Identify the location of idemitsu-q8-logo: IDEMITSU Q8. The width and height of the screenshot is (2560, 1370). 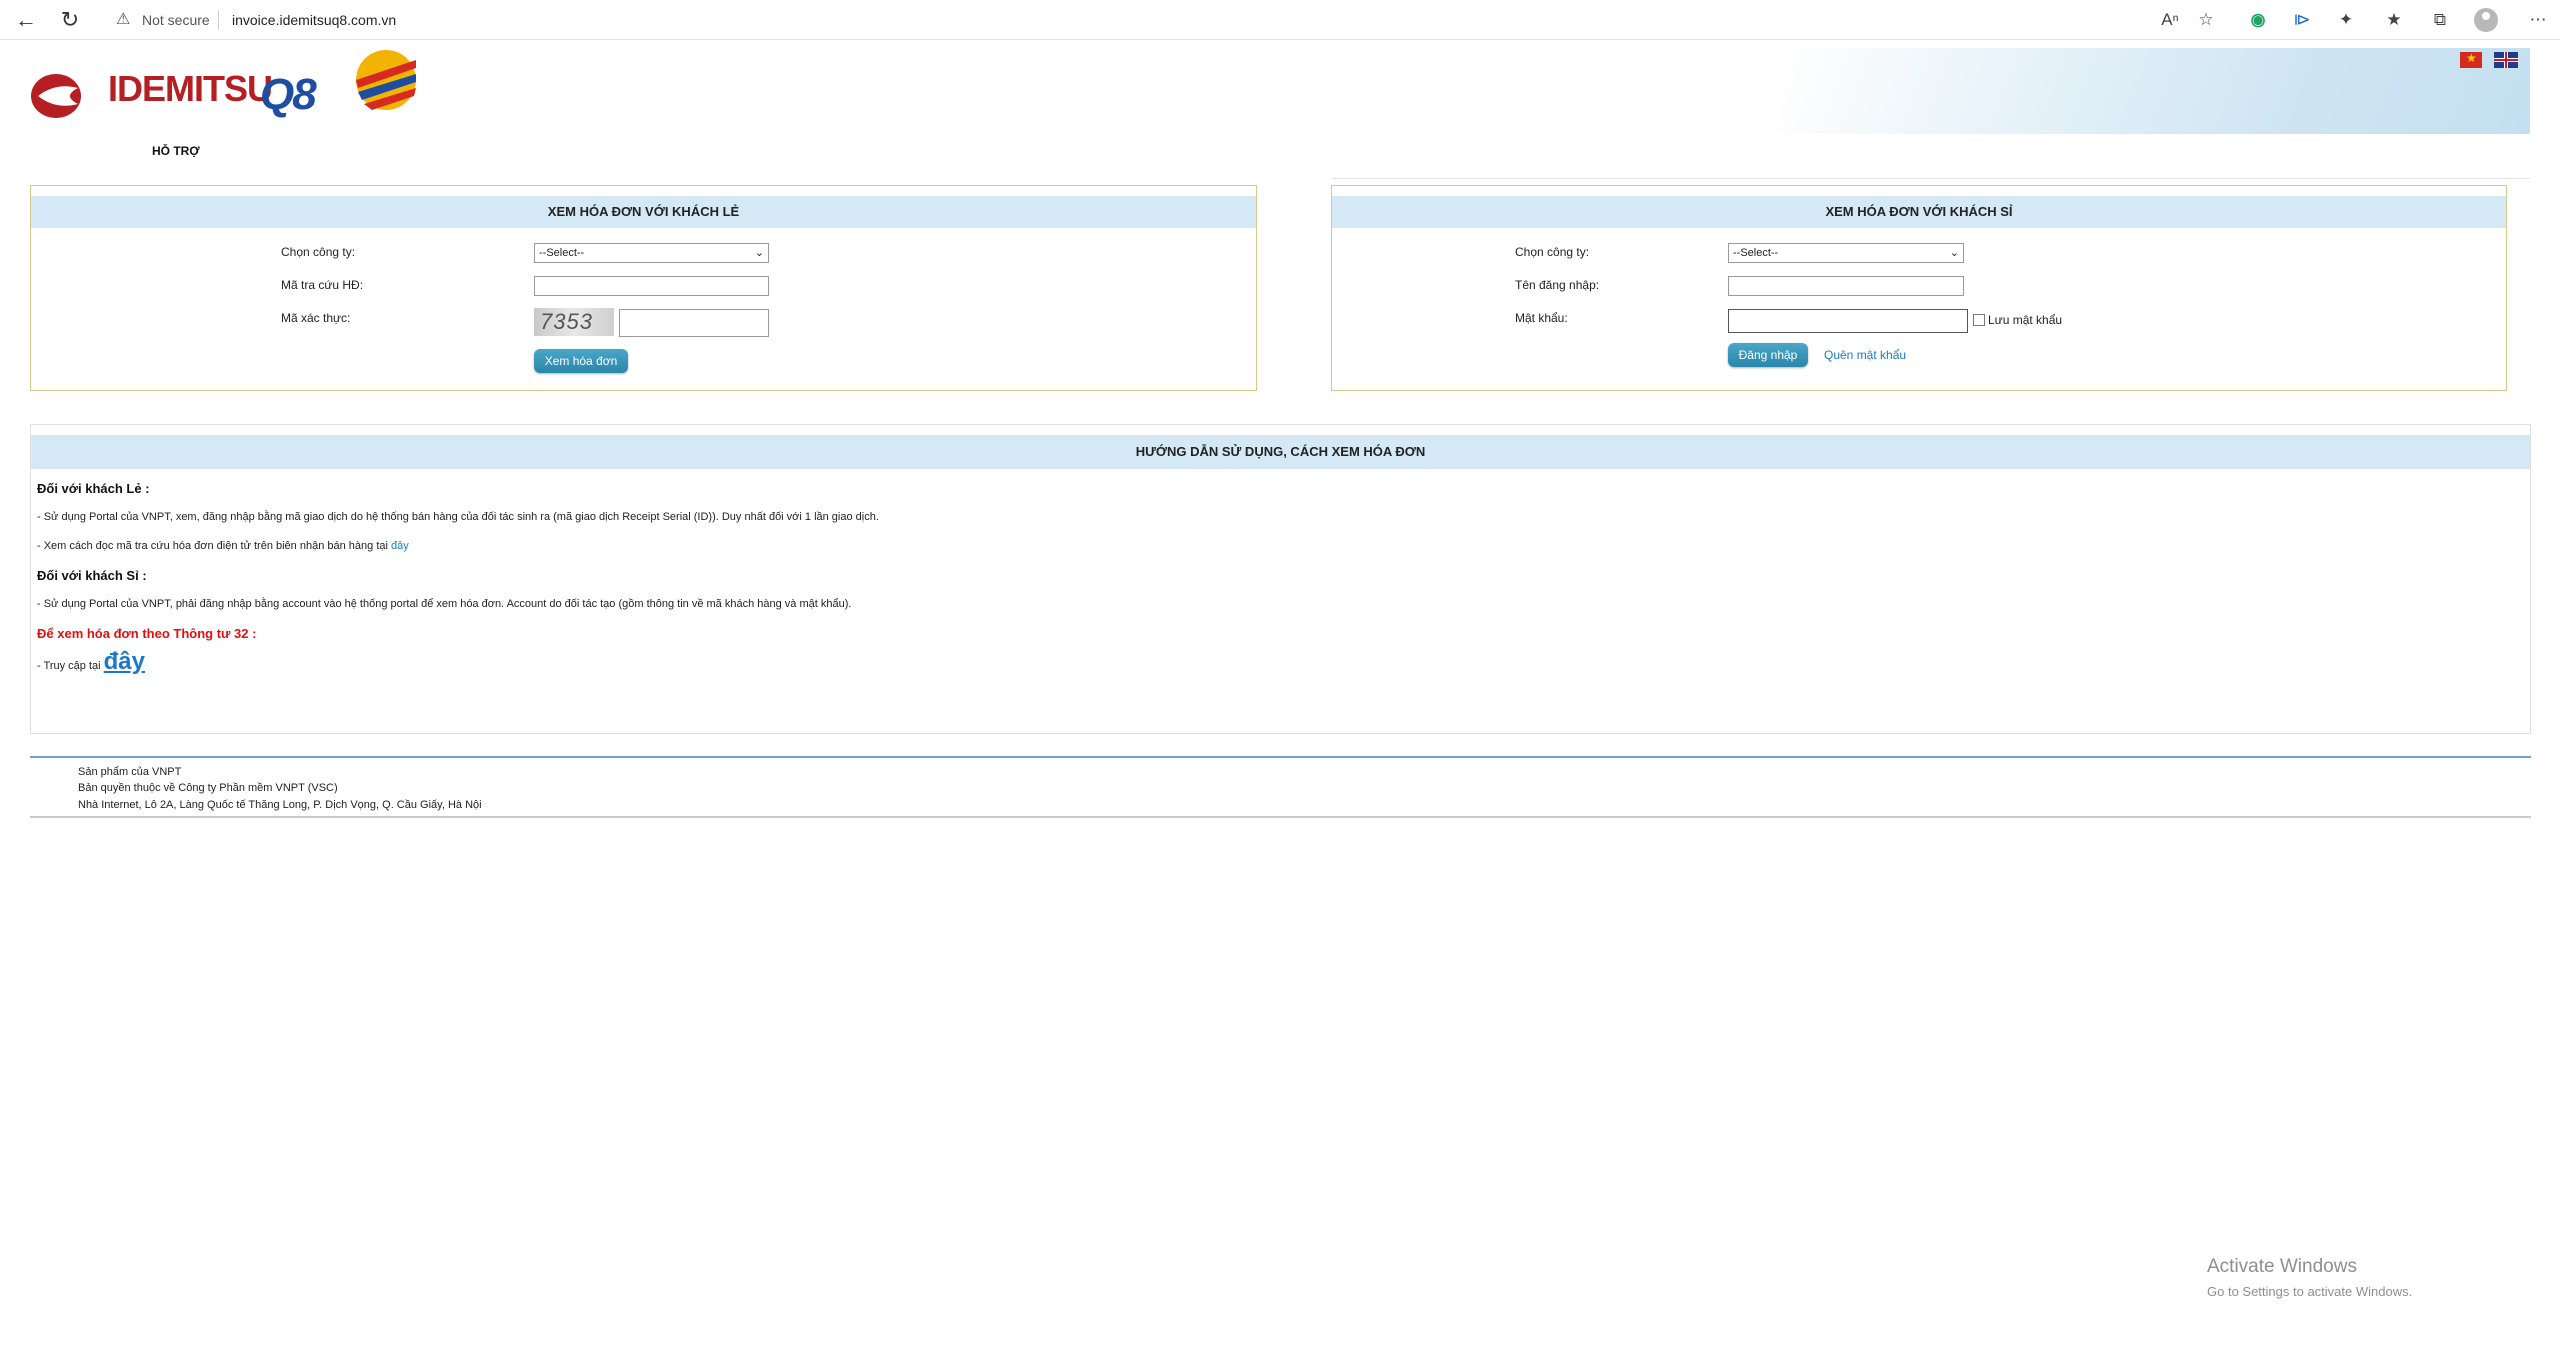
(221, 85).